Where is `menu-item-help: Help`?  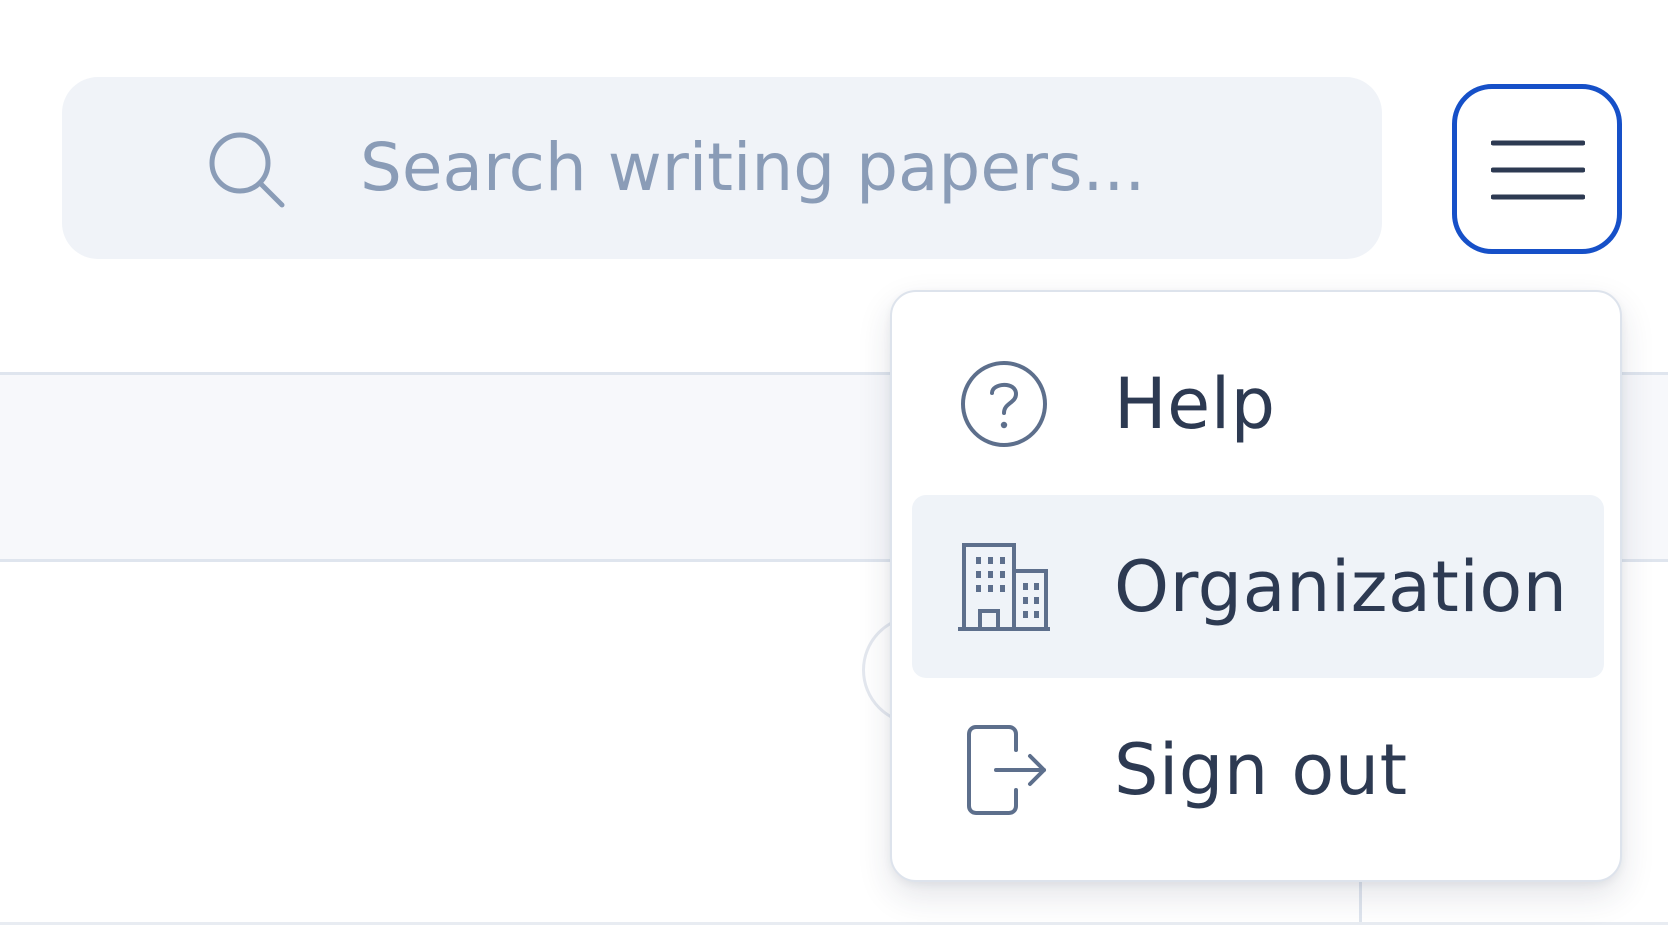 menu-item-help: Help is located at coordinates (1258, 403).